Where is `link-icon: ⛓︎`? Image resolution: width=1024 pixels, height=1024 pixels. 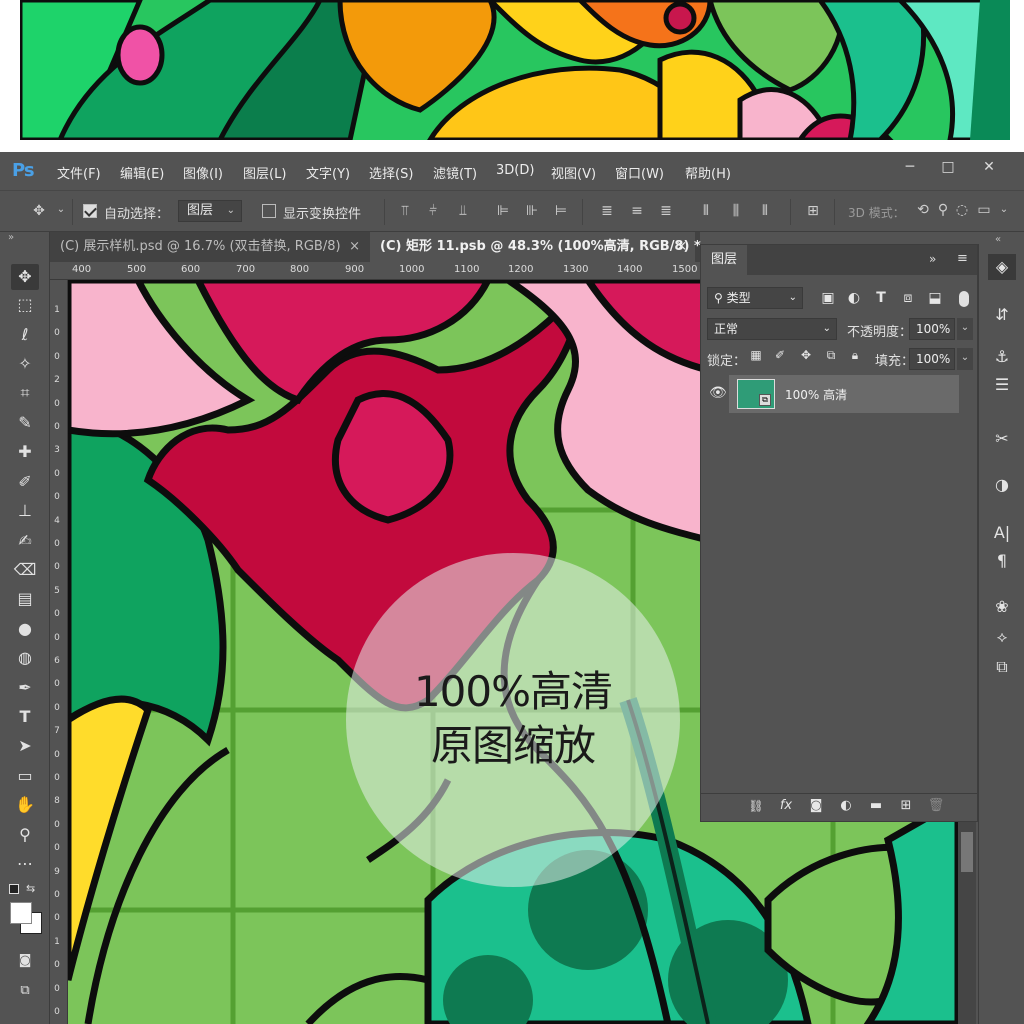 link-icon: ⛓︎ is located at coordinates (756, 806).